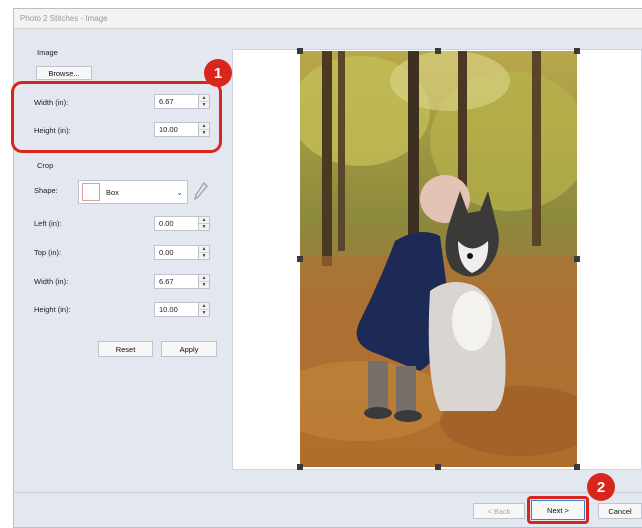  What do you see at coordinates (47, 52) in the screenshot?
I see `image-section-label: Image` at bounding box center [47, 52].